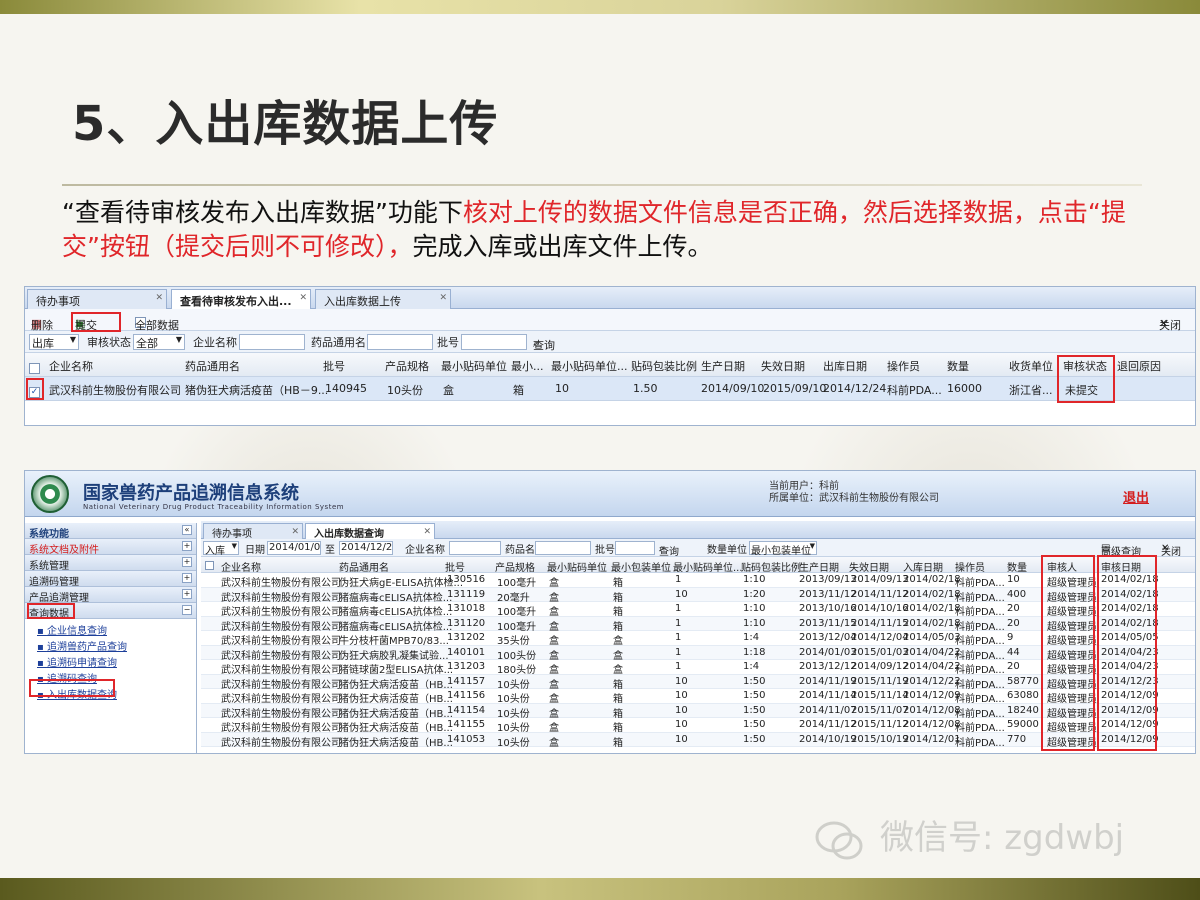 This screenshot has width=1200, height=900. I want to click on status-select: 全部 ▼, so click(159, 342).